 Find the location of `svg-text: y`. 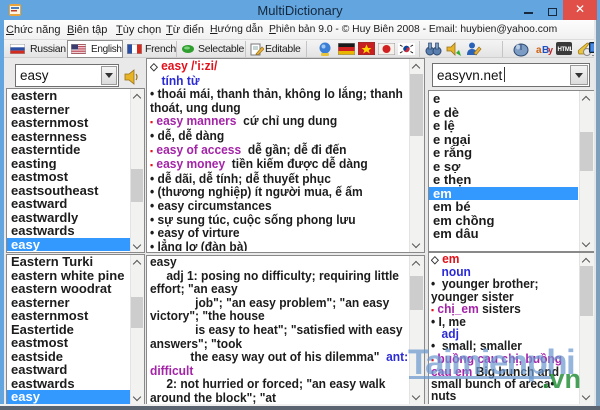

svg-text: y is located at coordinates (550, 50).